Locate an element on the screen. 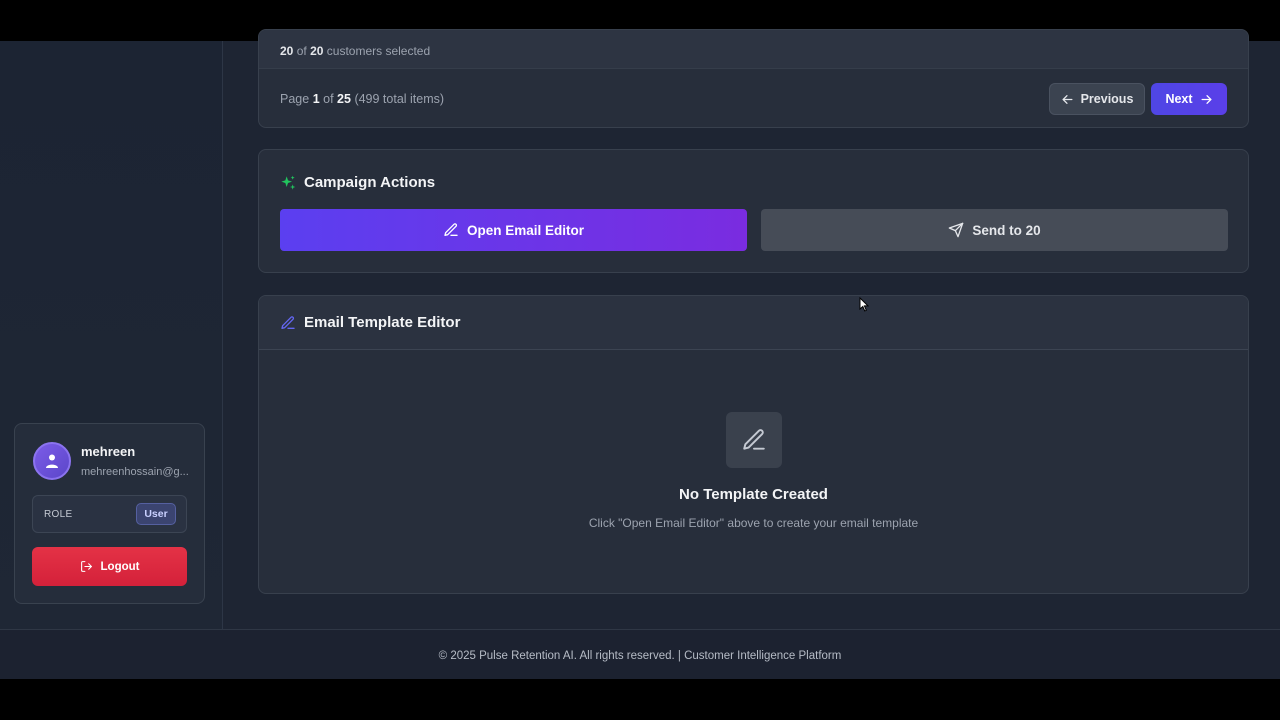 Image resolution: width=1280 pixels, height=720 pixels. previous-button: Previous is located at coordinates (1097, 99).